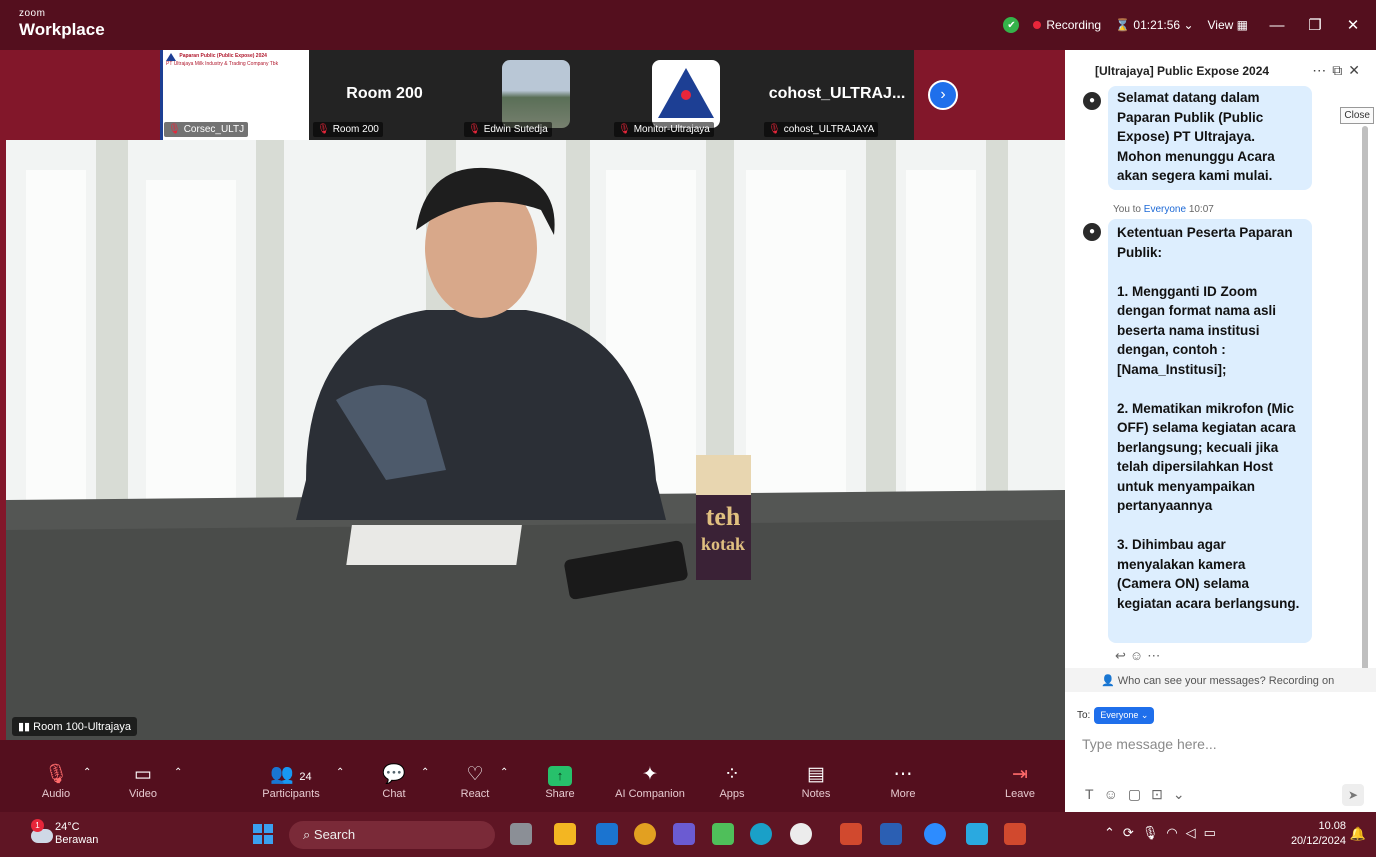 This screenshot has height=857, width=1376. I want to click on taskbar-clock: 10.08 20/12/2024, so click(1318, 834).